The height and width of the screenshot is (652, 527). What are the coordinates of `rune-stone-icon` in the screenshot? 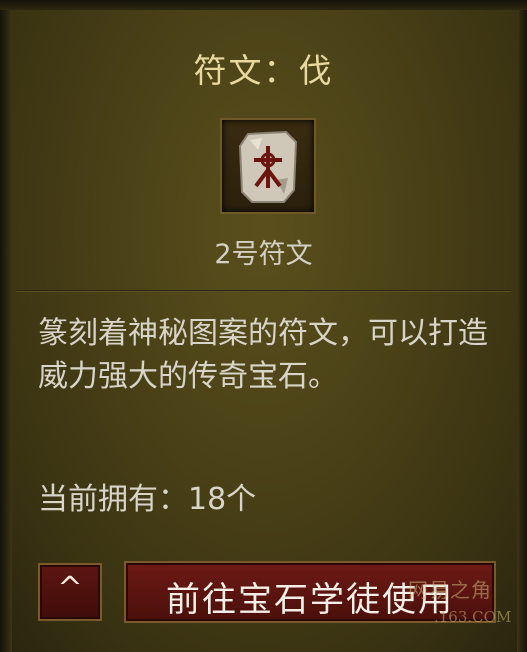 It's located at (268, 166).